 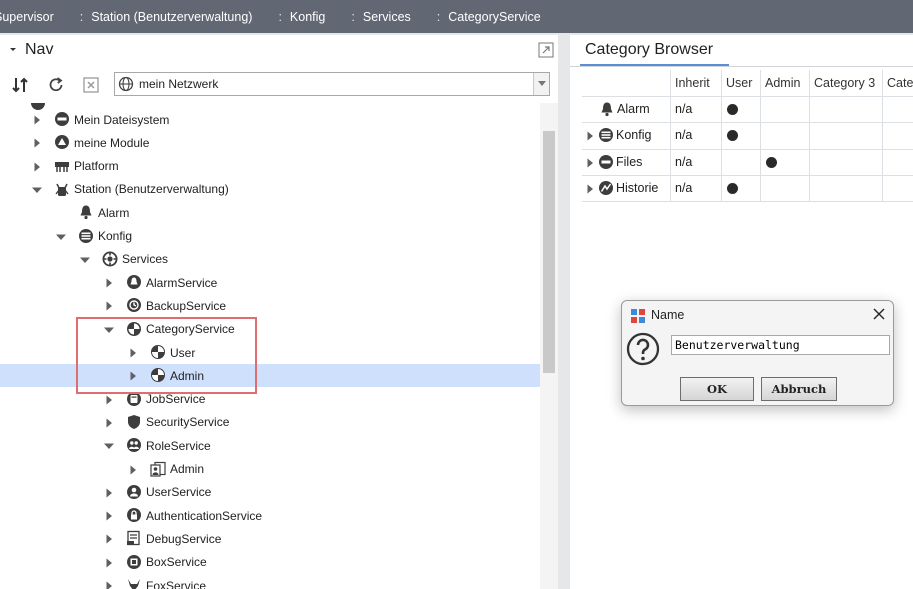 What do you see at coordinates (270, 581) in the screenshot?
I see `tree-node-foxservice: FoxService` at bounding box center [270, 581].